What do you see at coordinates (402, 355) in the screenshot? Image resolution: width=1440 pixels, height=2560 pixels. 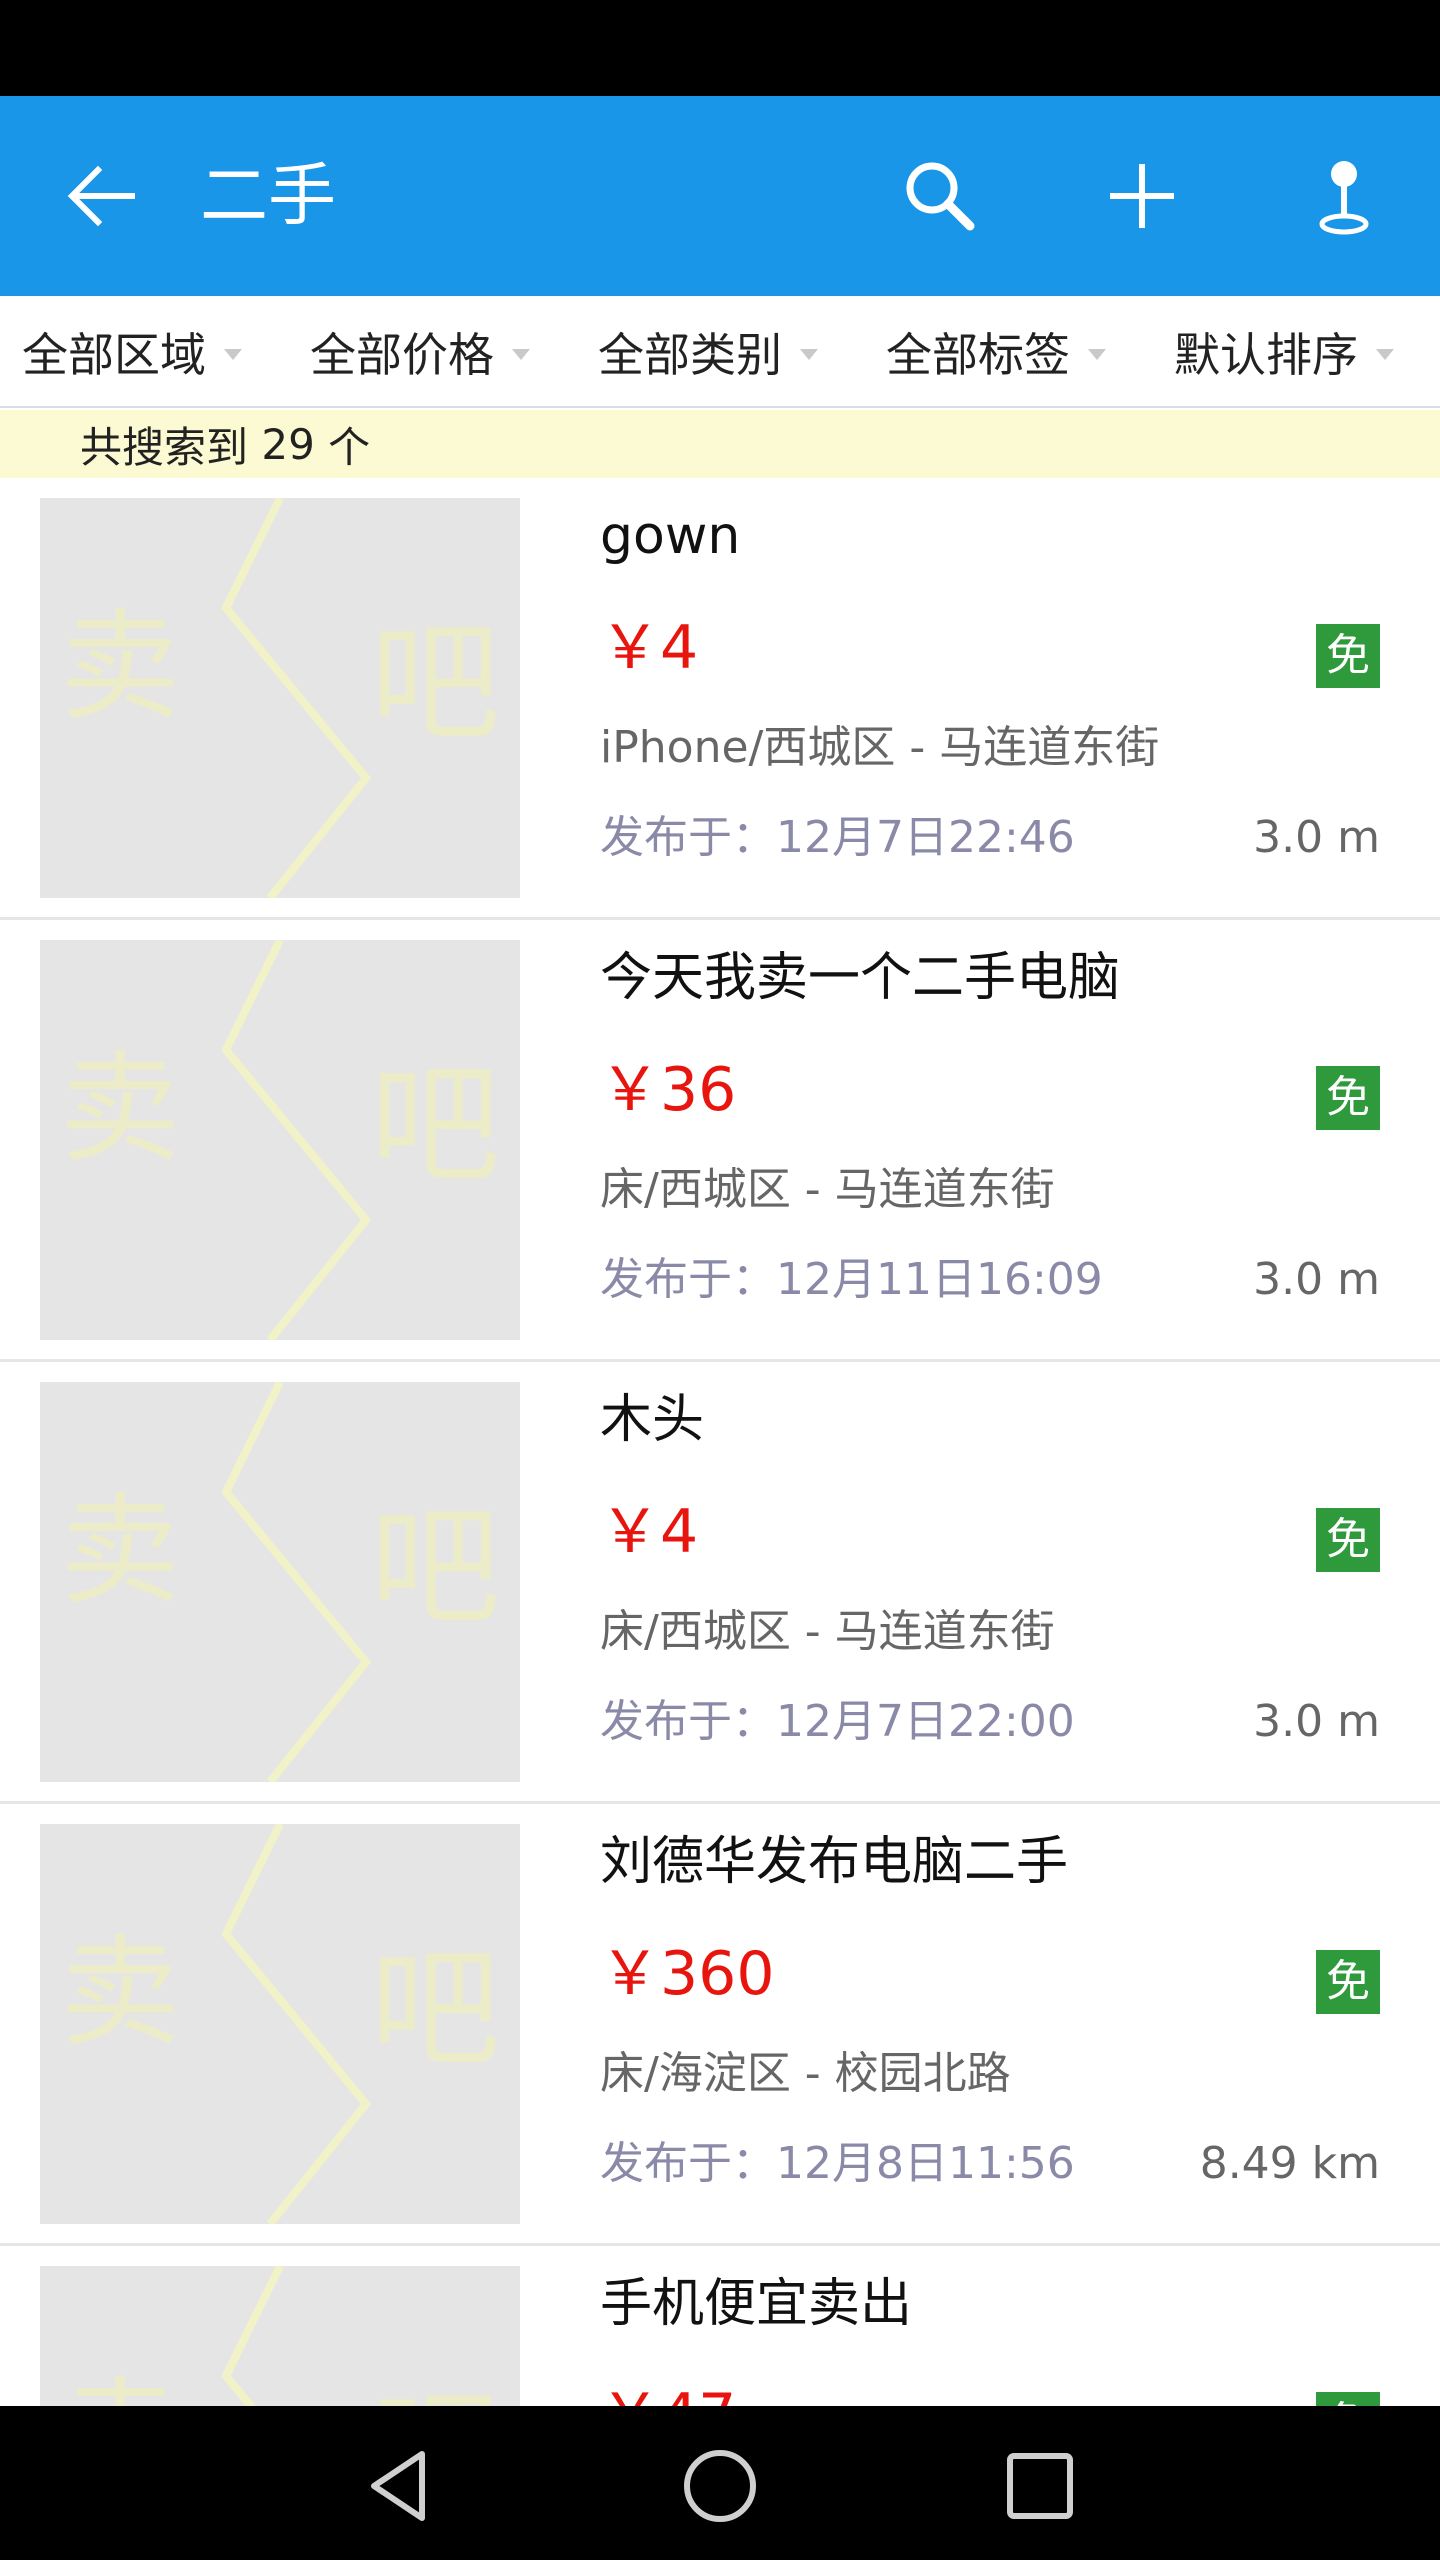 I see `filter-price-label: 全部价格` at bounding box center [402, 355].